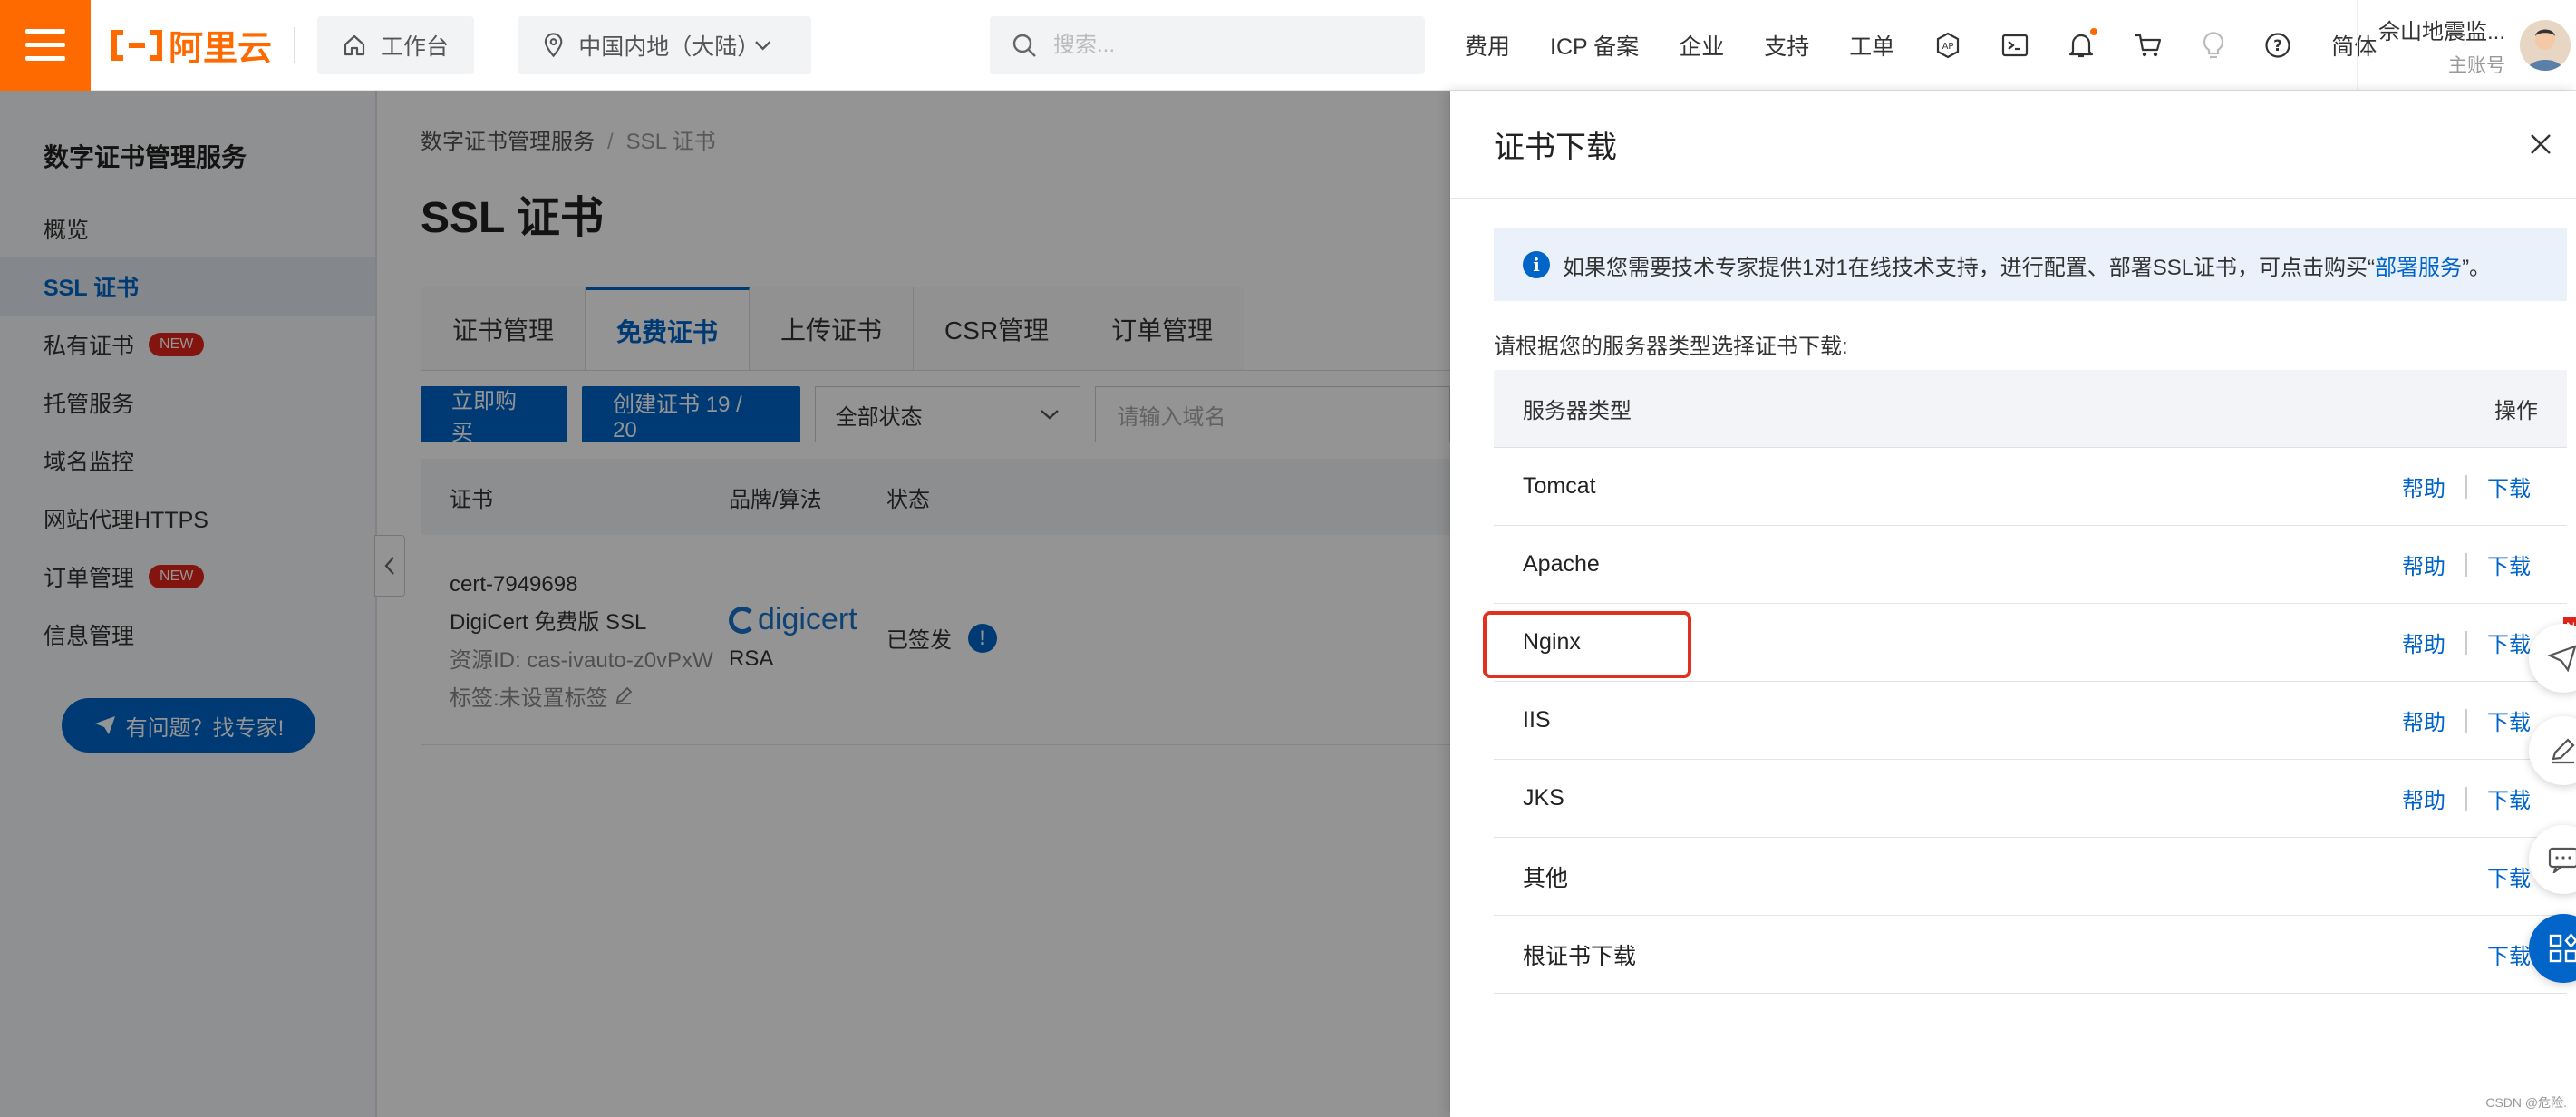  I want to click on workbench-button: 工作台, so click(396, 44).